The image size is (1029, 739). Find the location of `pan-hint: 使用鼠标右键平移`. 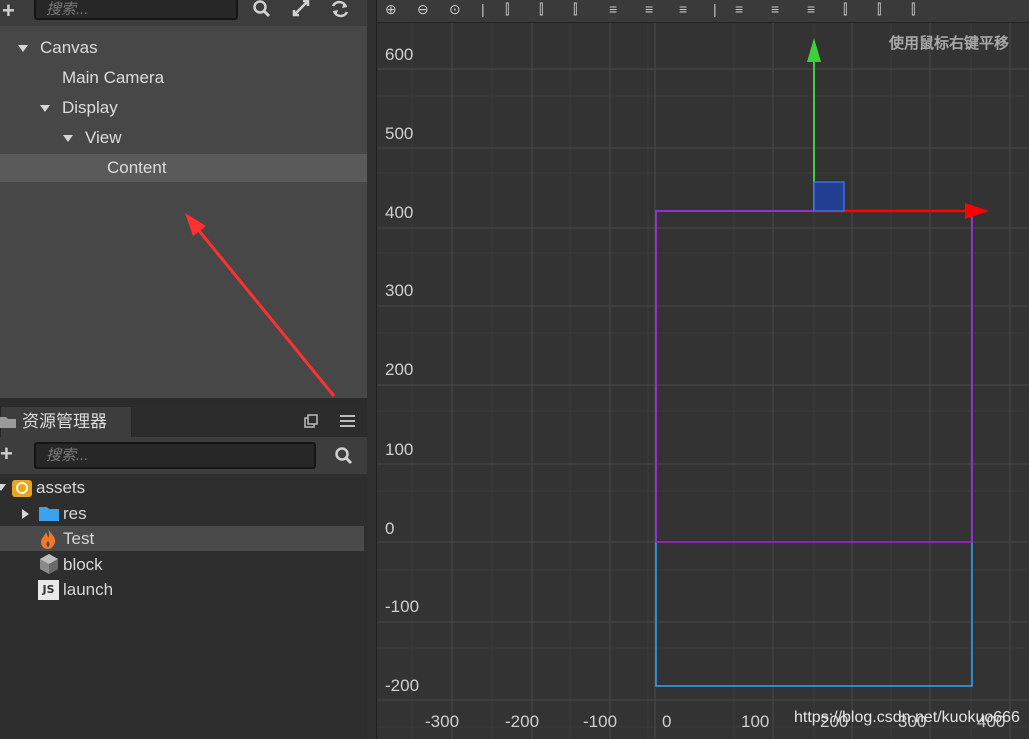

pan-hint: 使用鼠标右键平移 is located at coordinates (949, 43).